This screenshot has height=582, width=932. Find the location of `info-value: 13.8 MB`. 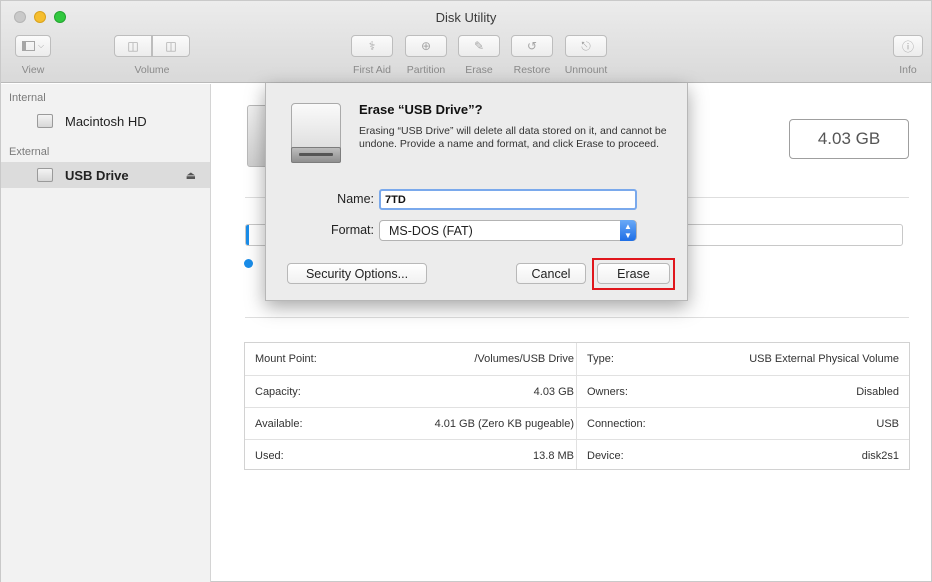

info-value: 13.8 MB is located at coordinates (553, 456).